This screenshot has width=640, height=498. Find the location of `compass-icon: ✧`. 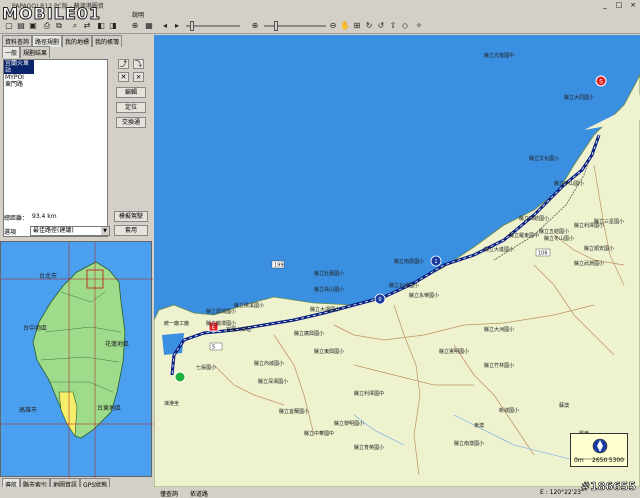

compass-icon: ✧ is located at coordinates (419, 26).